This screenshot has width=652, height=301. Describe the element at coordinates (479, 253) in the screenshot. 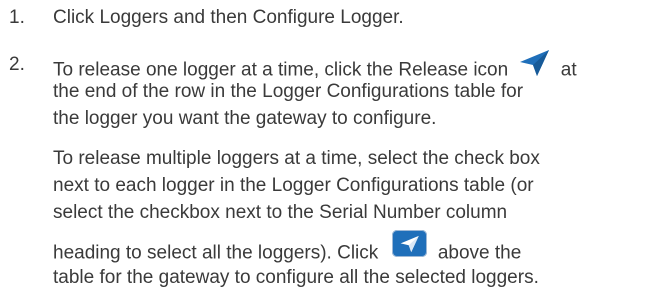

I see `step-2-para2-line4-post: above the` at that location.